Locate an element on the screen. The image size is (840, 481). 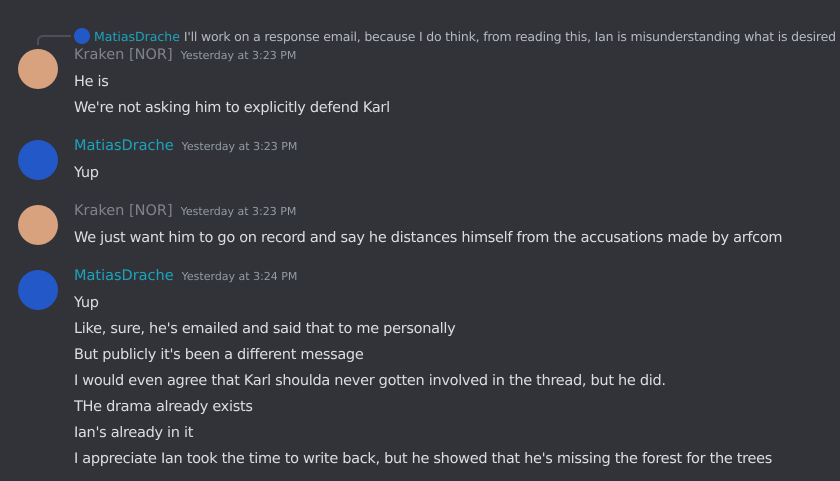
message-text: I appreciate Ian took the time to write back, but he showed that he's missing the forest for the trees is located at coordinates (424, 459).